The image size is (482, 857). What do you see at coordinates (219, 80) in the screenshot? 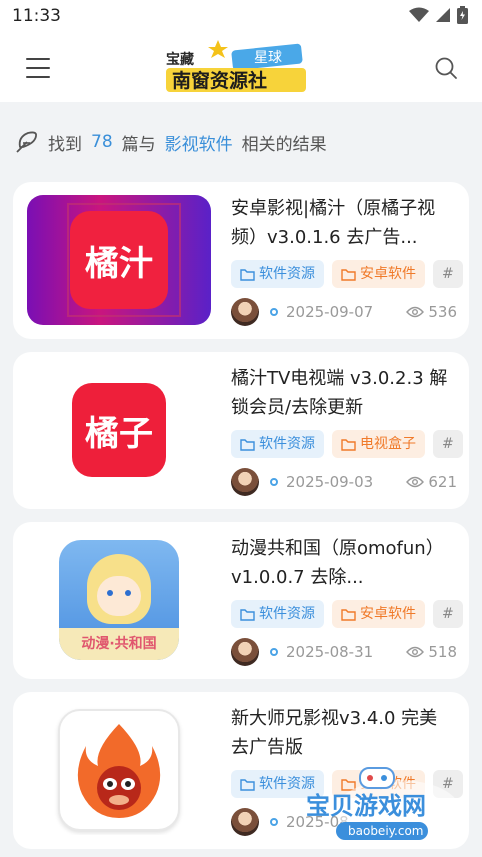
I see `logo-main-text: 南窗资源社` at bounding box center [219, 80].